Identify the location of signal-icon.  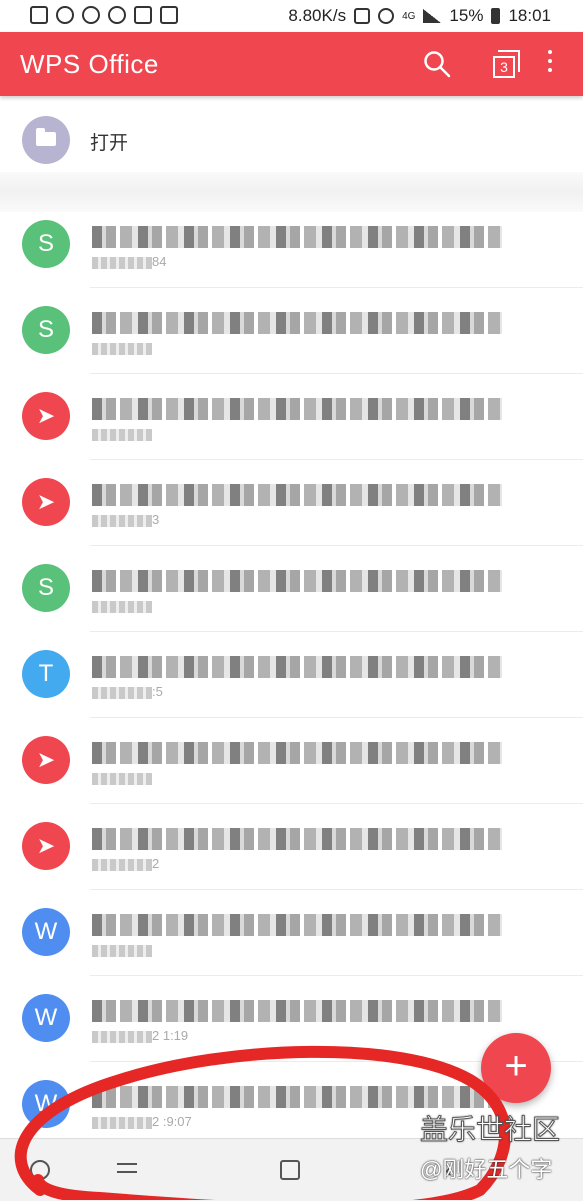
(432, 16).